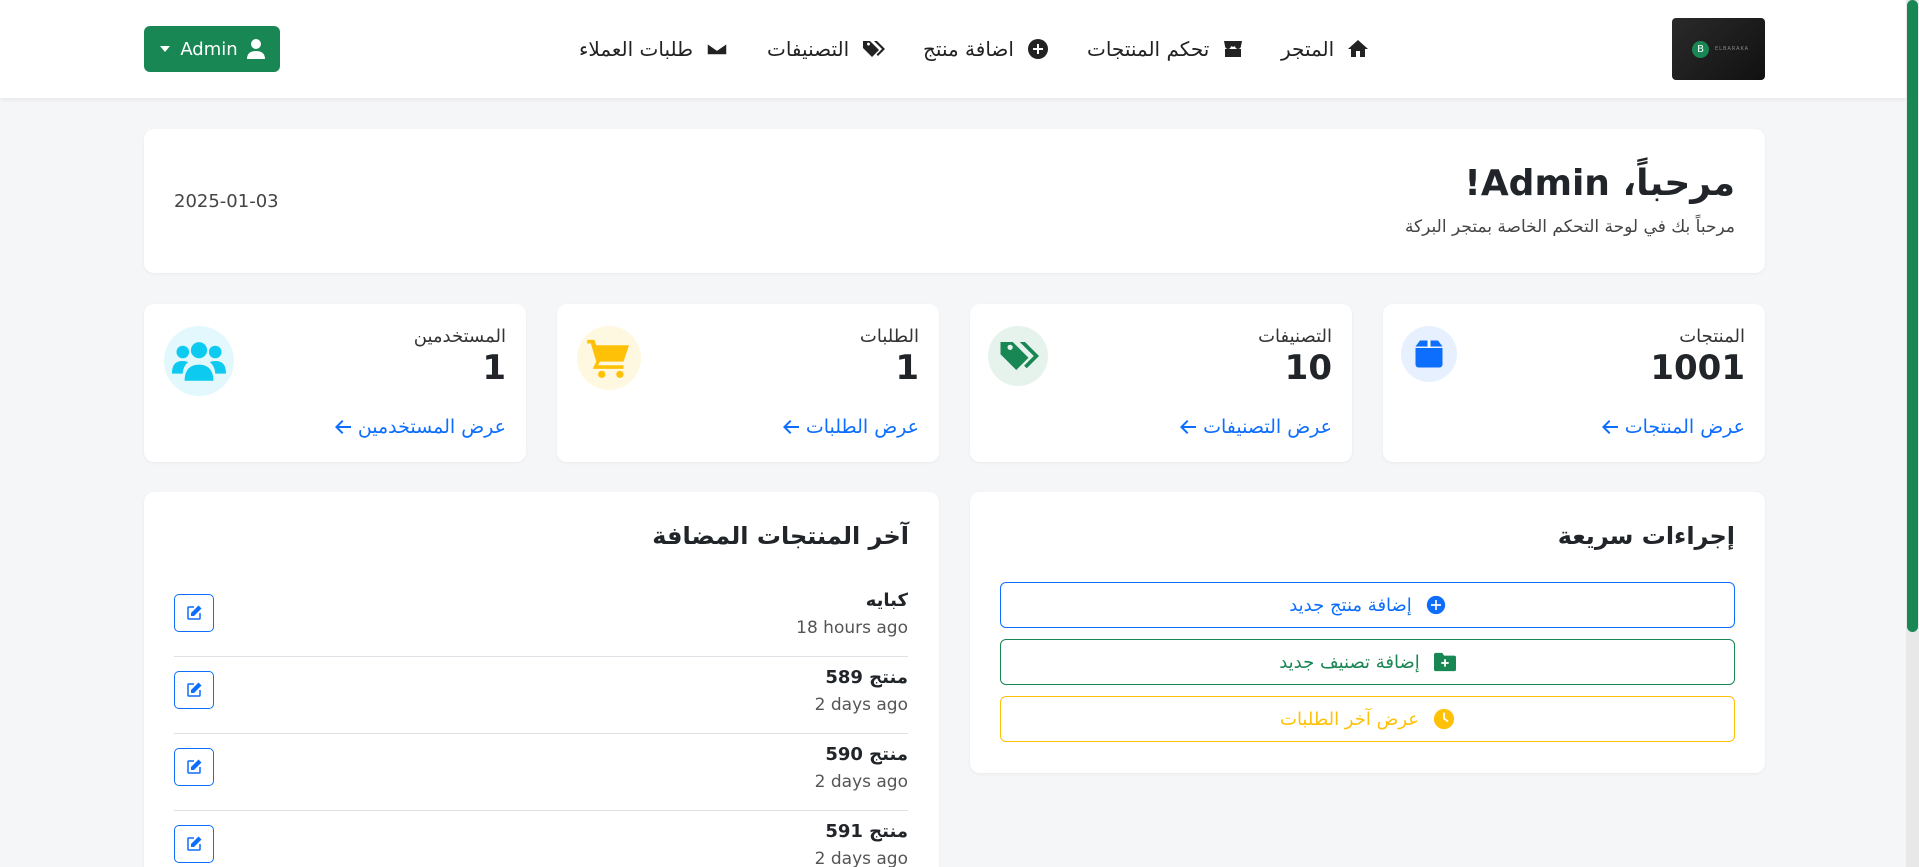  I want to click on link-label: عرض التصنيفات, so click(1267, 427).